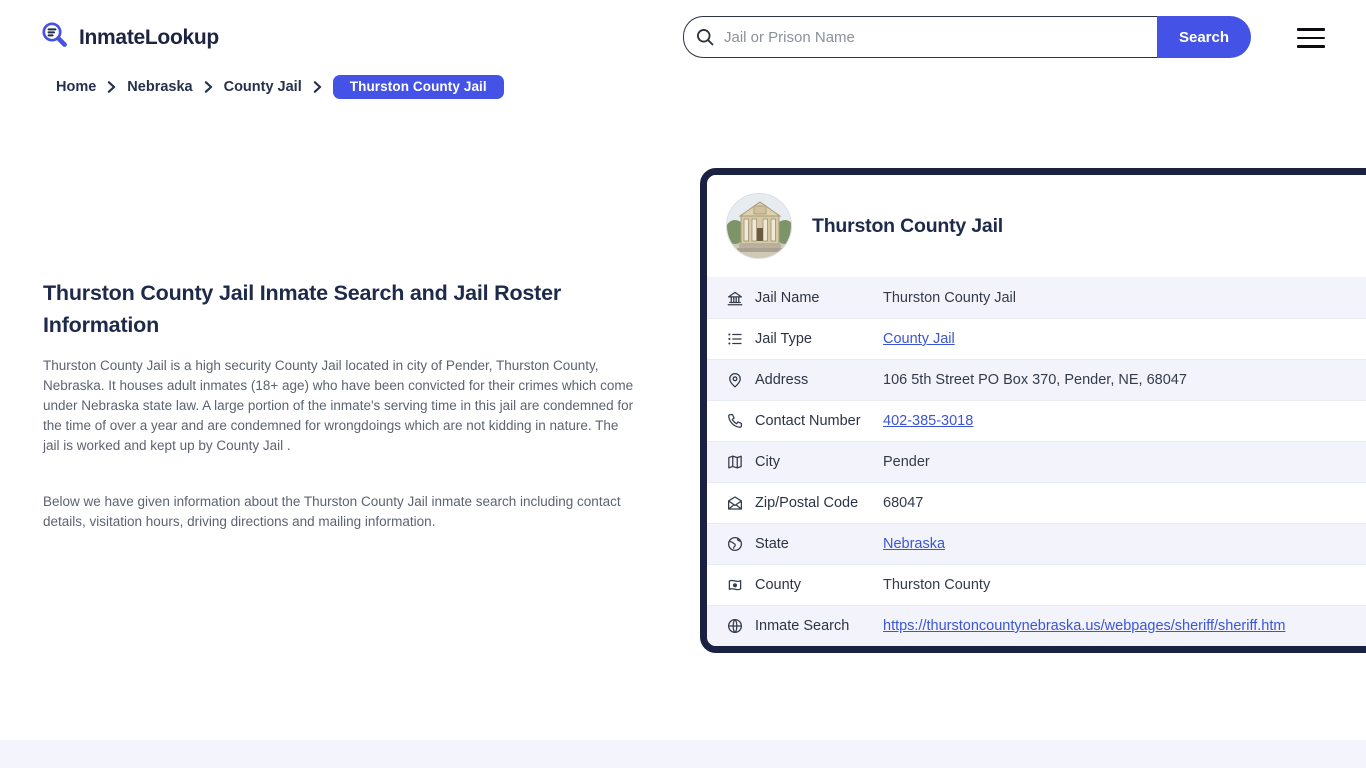  What do you see at coordinates (1204, 37) in the screenshot?
I see `search-button: Search` at bounding box center [1204, 37].